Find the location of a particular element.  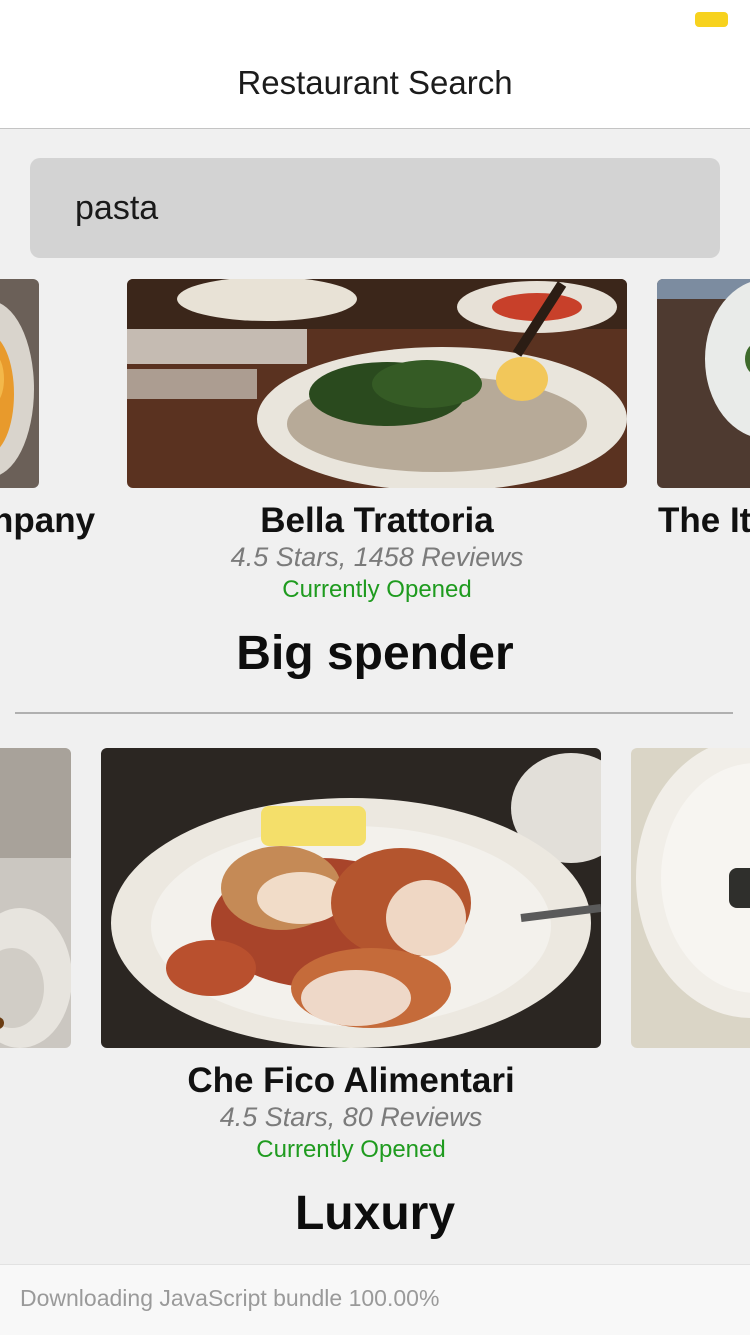

divider is located at coordinates (374, 713).